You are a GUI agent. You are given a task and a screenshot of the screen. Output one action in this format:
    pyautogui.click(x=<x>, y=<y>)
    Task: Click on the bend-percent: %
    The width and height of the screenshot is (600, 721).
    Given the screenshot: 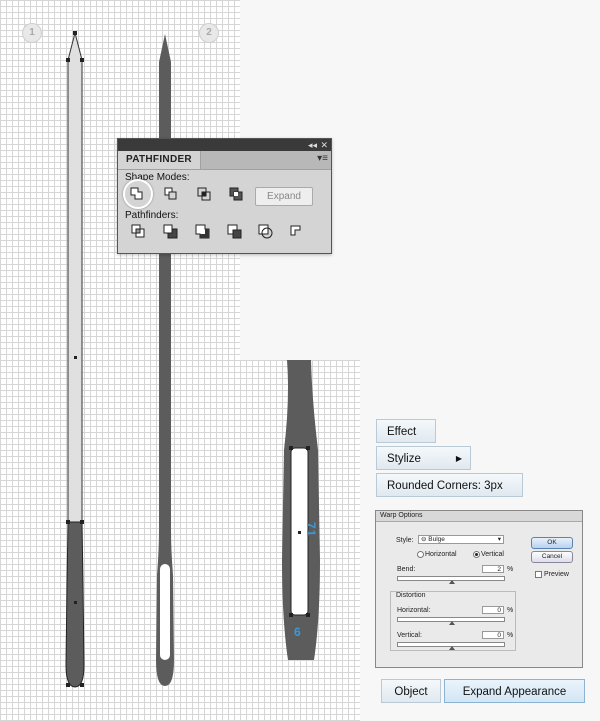 What is the action you would take?
    pyautogui.click(x=510, y=569)
    